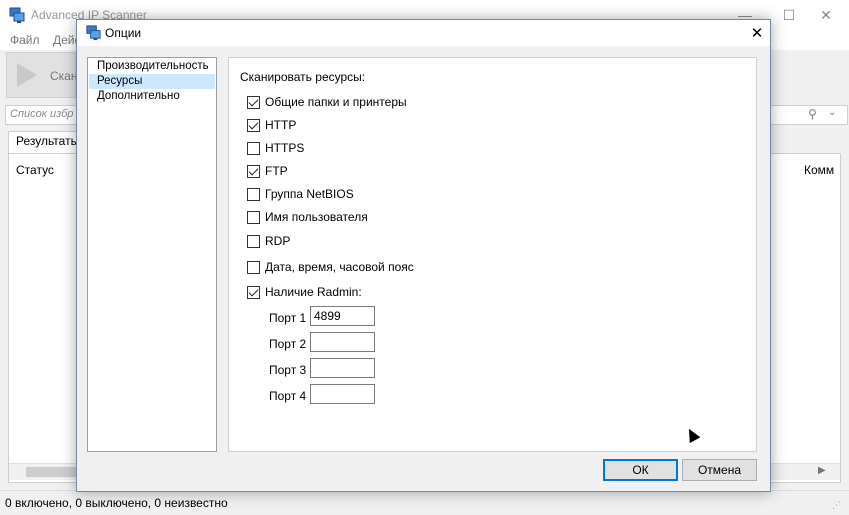  What do you see at coordinates (342, 342) in the screenshot?
I see `port-2-input` at bounding box center [342, 342].